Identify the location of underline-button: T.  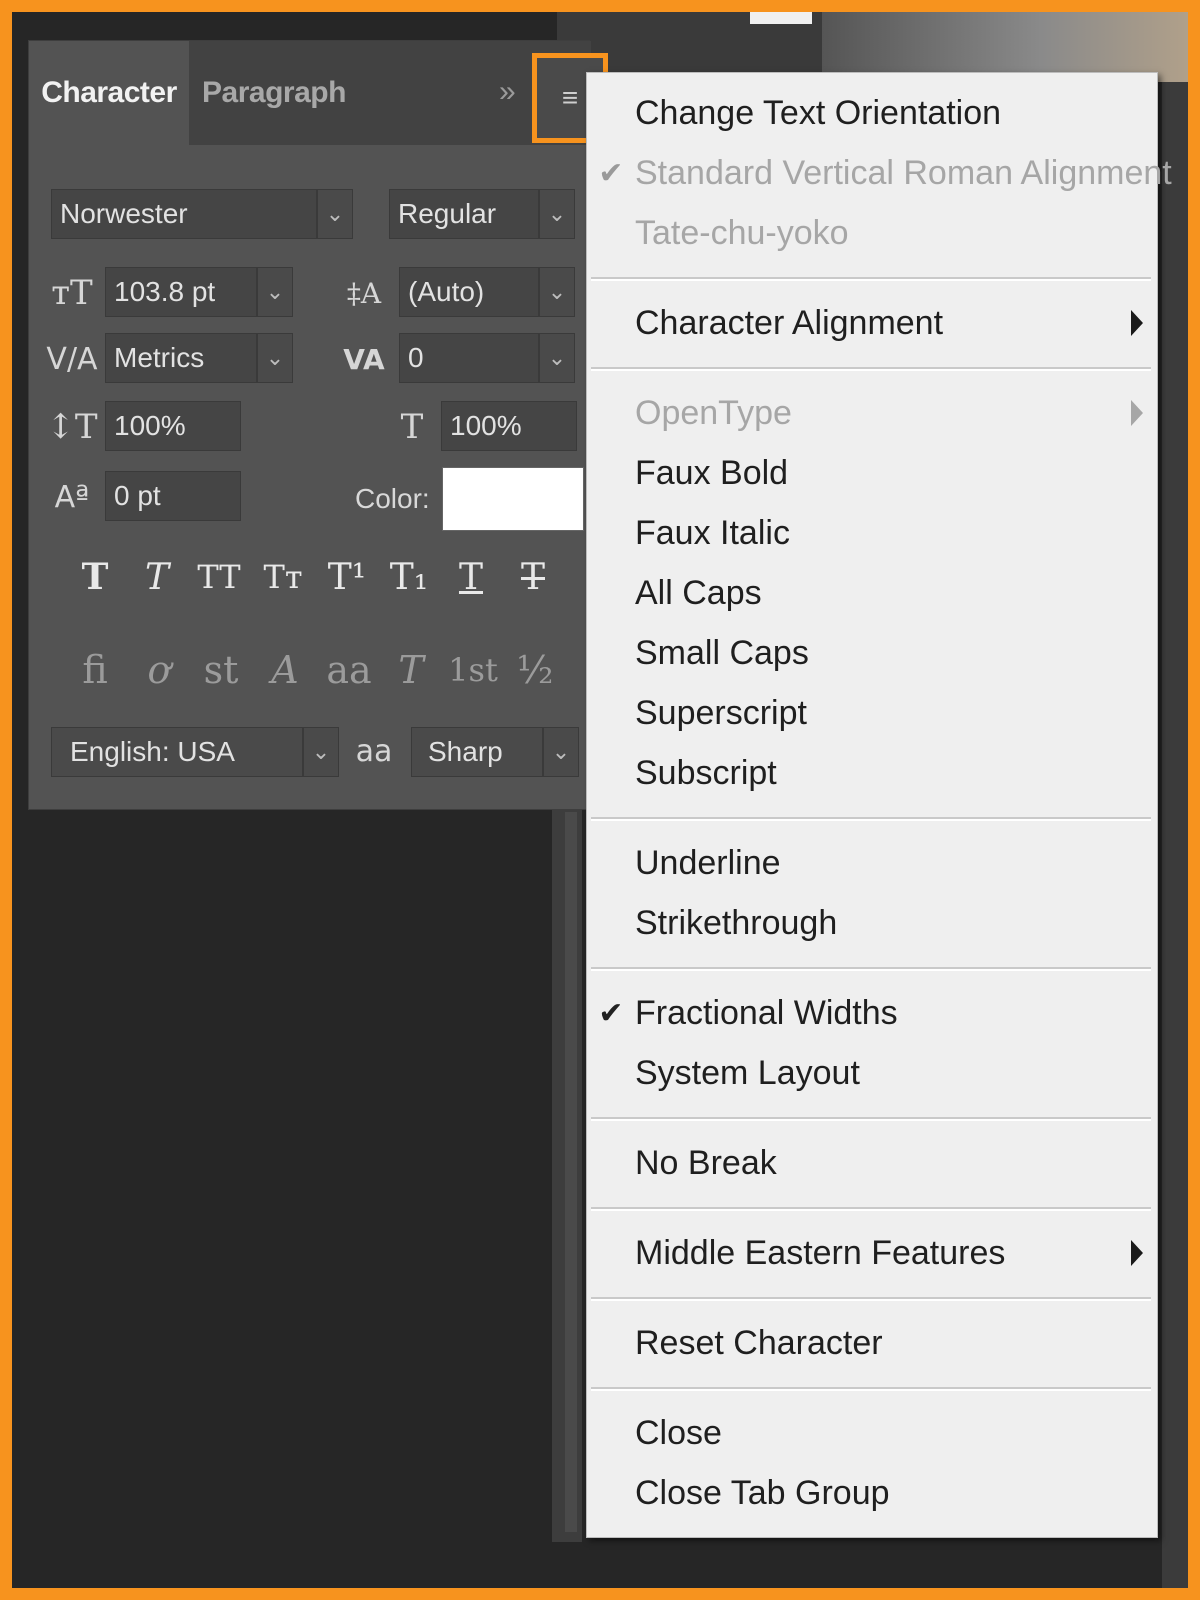
(471, 577).